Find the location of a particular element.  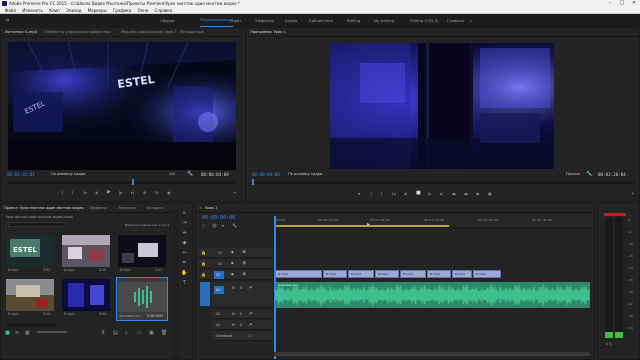

play-button: ▶ is located at coordinates (109, 192).